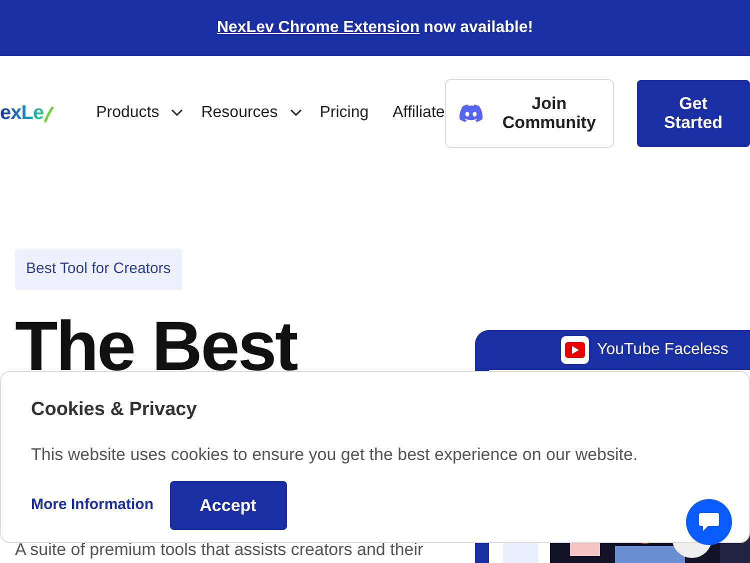  I want to click on join-community-button: Join Community, so click(529, 113).